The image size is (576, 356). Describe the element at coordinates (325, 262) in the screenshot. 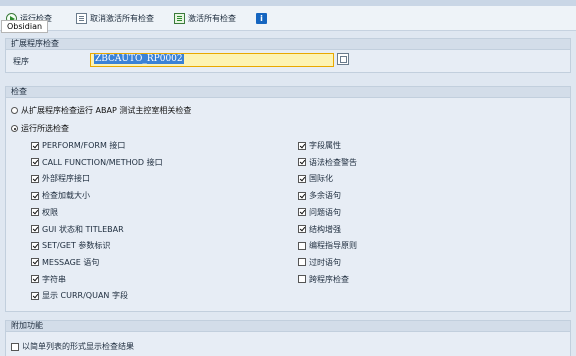

I see `check-label: 过时语句` at that location.